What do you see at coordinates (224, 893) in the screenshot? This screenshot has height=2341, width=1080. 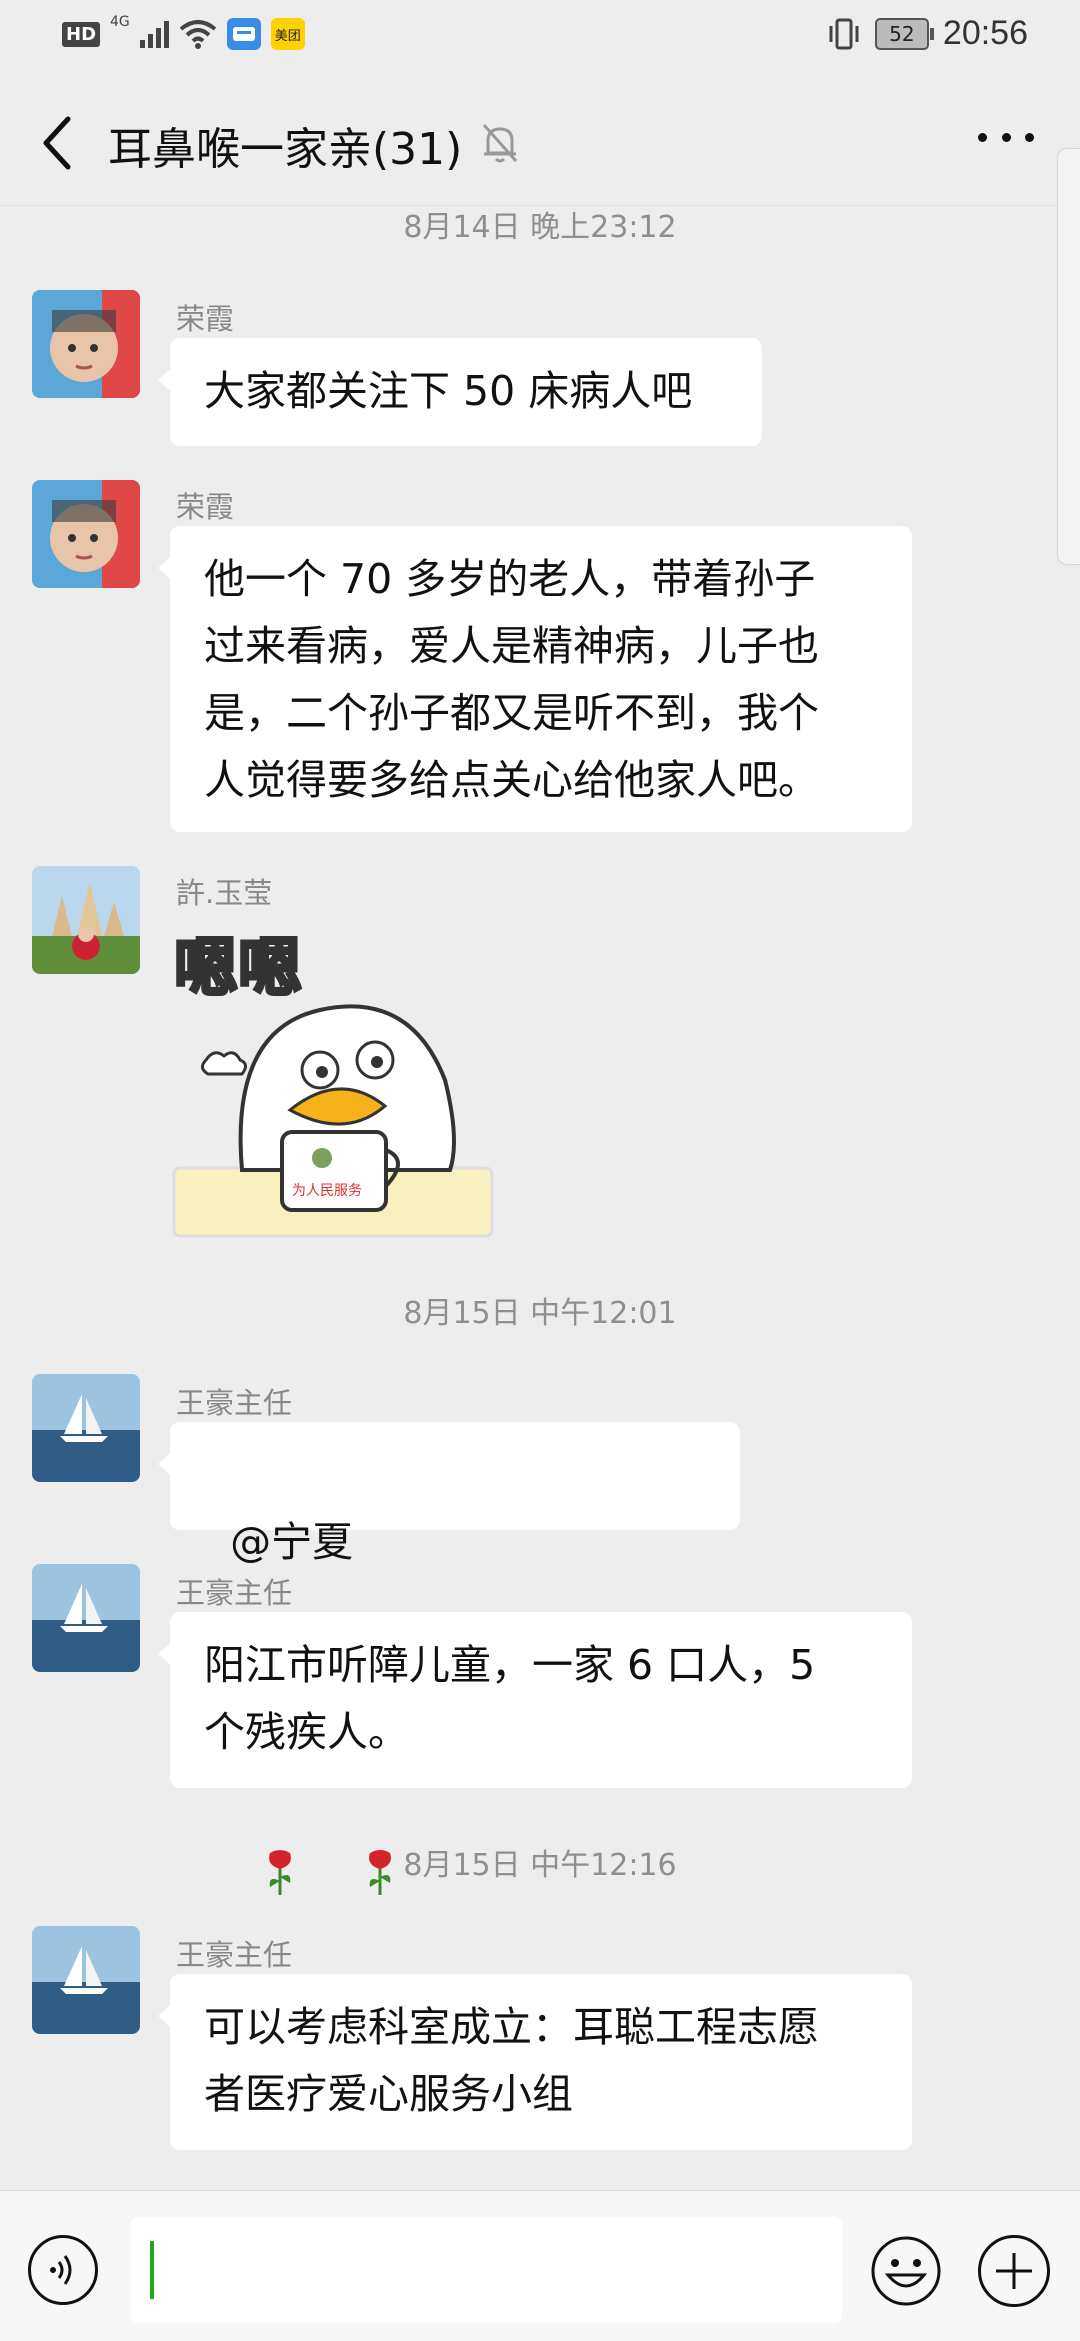 I see `sender-name: 許.玉莹` at bounding box center [224, 893].